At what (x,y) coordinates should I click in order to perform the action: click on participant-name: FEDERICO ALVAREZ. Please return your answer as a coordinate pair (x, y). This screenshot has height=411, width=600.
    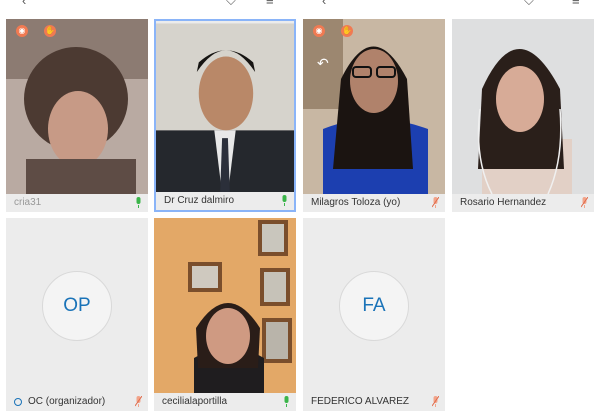
    Looking at the image, I should click on (360, 401).